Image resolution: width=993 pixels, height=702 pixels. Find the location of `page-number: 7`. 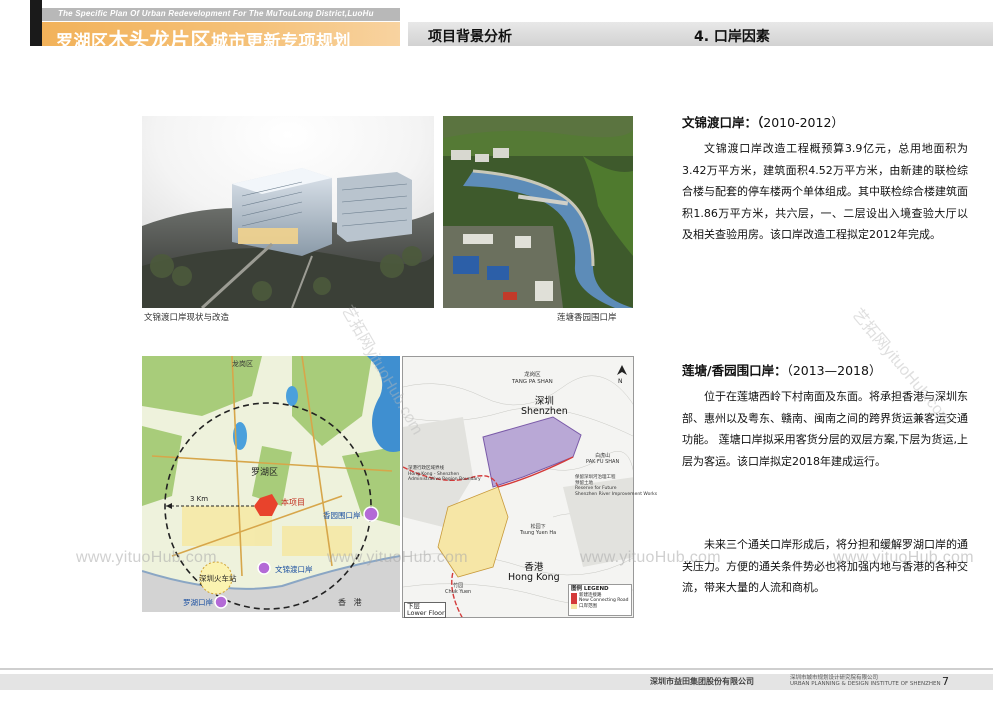

page-number: 7 is located at coordinates (945, 681).